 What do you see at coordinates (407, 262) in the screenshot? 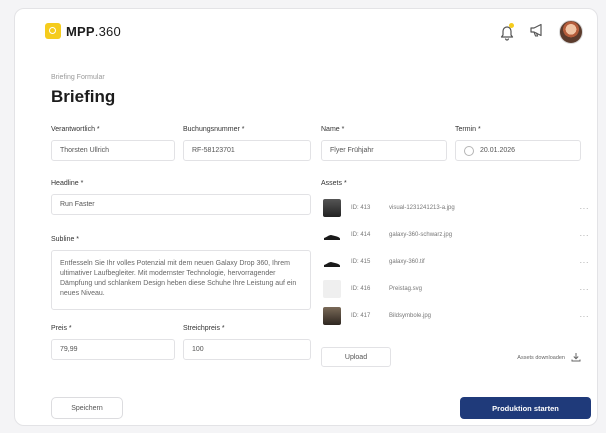
I see `asset-filename: galaxy-360.tif` at bounding box center [407, 262].